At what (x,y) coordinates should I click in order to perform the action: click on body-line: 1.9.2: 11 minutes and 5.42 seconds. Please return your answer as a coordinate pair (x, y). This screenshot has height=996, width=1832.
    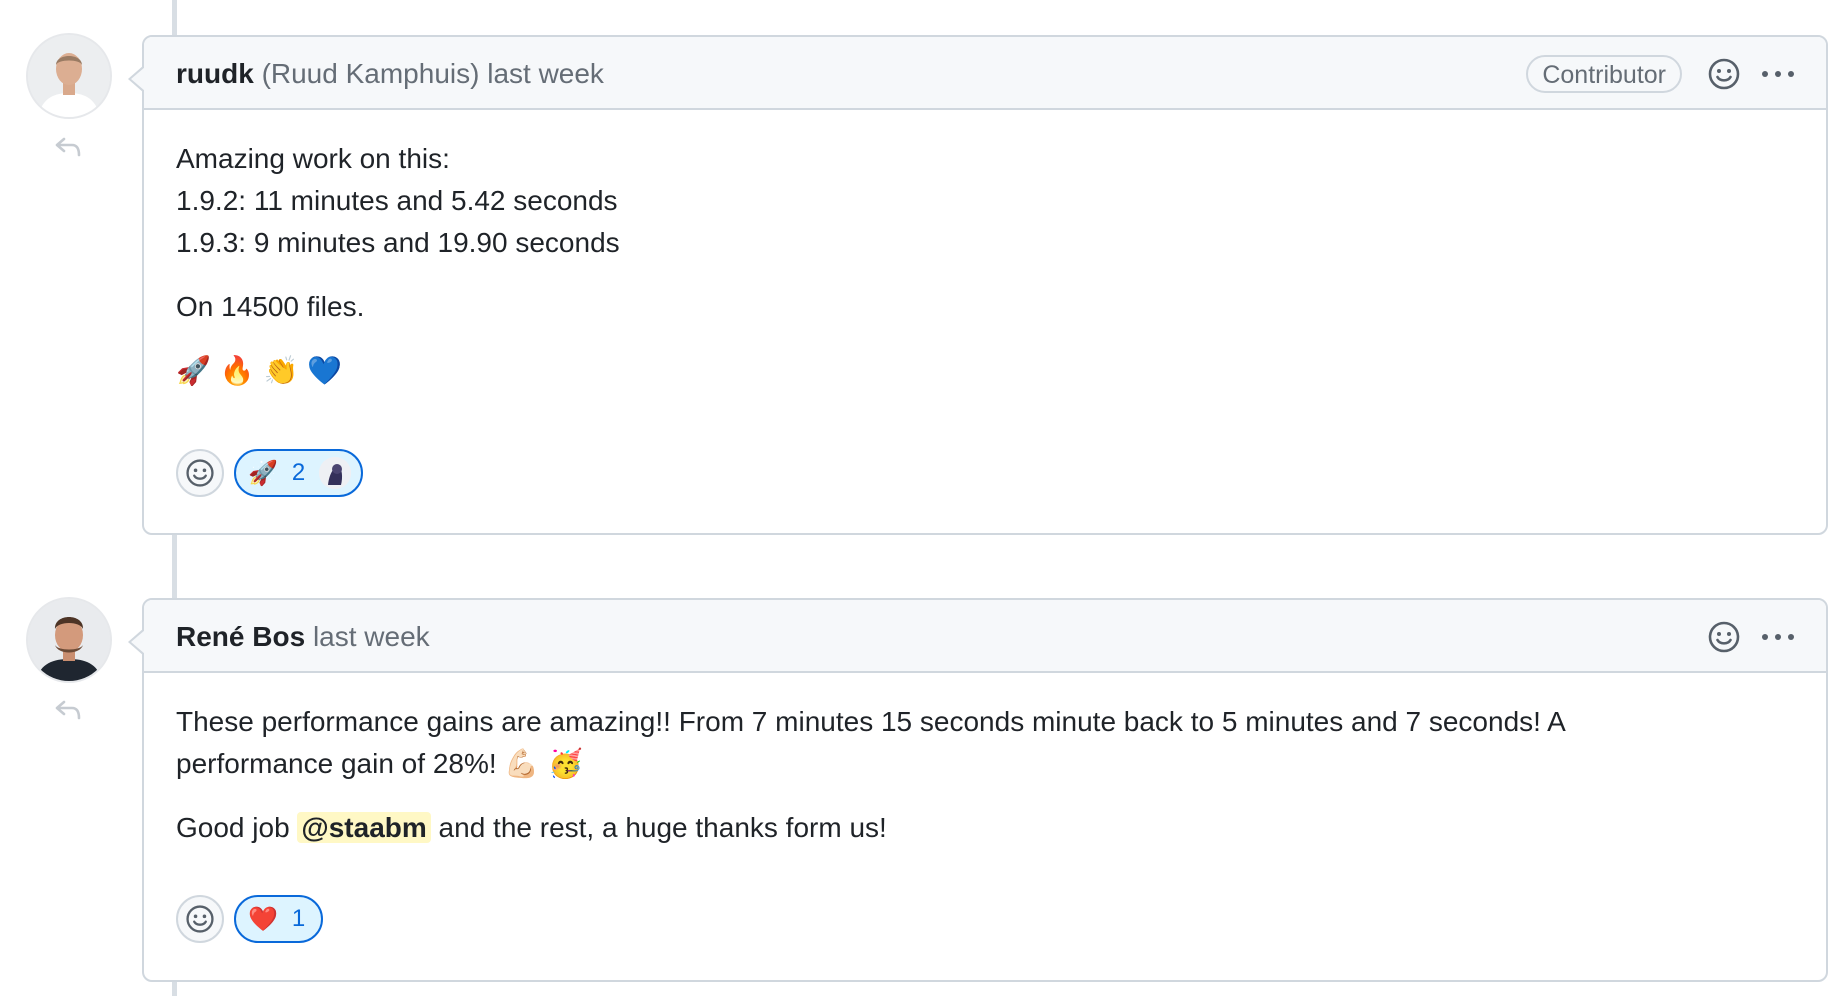
    Looking at the image, I should click on (397, 200).